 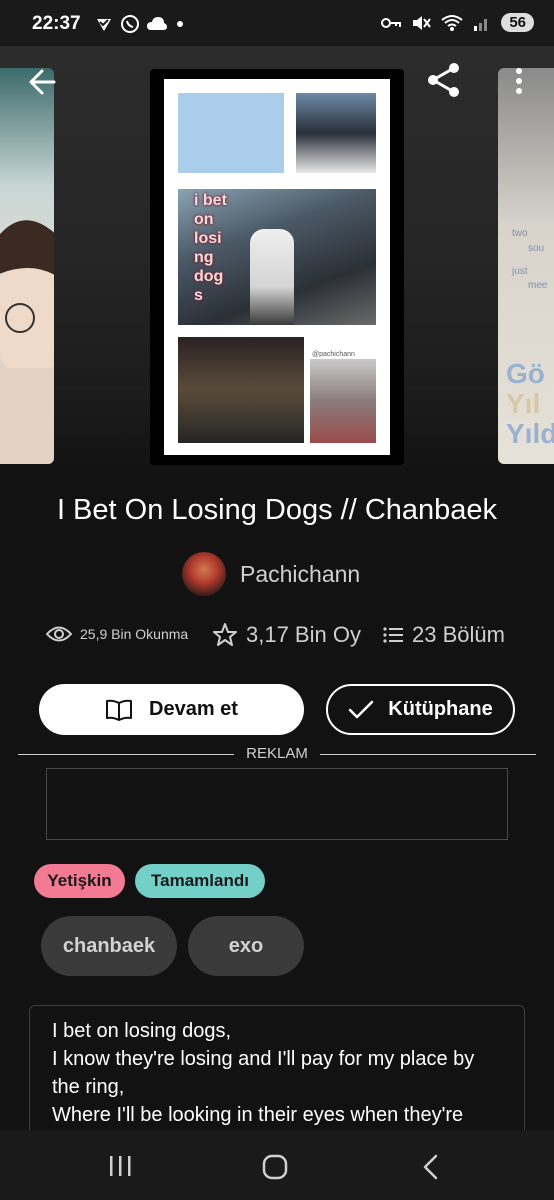 What do you see at coordinates (333, 354) in the screenshot?
I see `cover-watermark: @pachichann` at bounding box center [333, 354].